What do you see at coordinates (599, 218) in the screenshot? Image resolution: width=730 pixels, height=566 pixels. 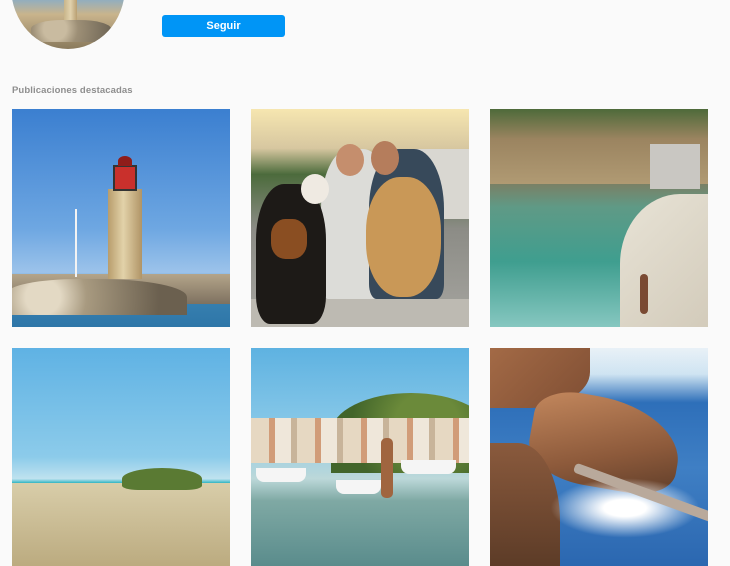 I see `post-tile-cove` at bounding box center [599, 218].